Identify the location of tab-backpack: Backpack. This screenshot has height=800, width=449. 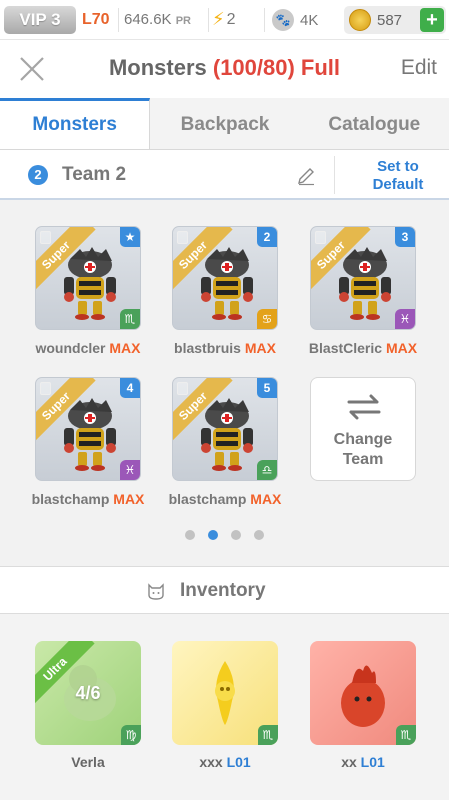
(224, 123).